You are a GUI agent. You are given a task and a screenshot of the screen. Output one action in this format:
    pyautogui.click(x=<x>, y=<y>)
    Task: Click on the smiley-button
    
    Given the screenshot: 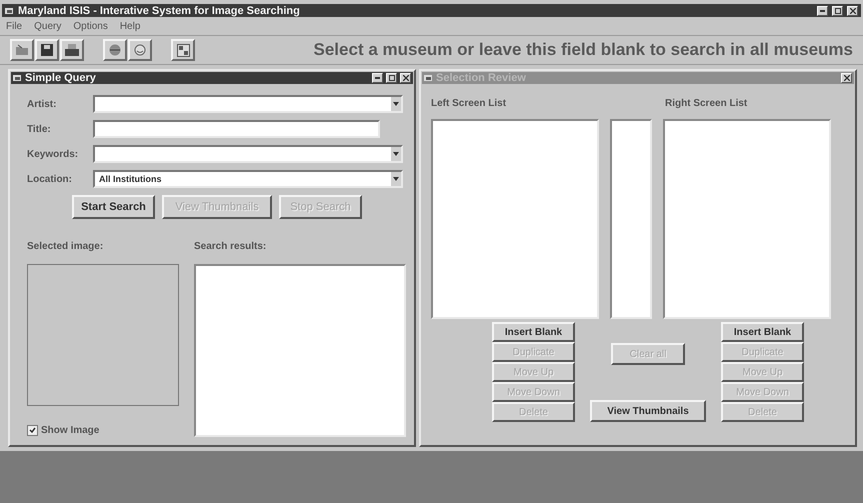 What is the action you would take?
    pyautogui.click(x=140, y=50)
    